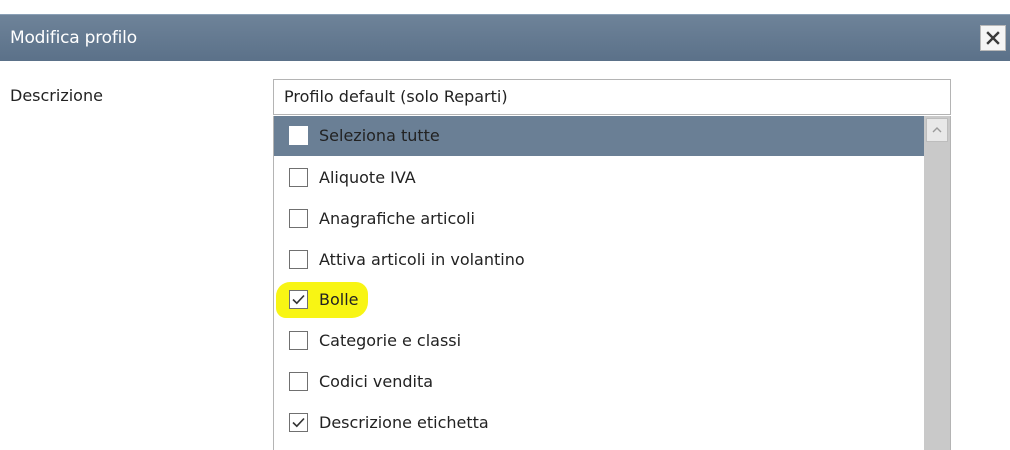  I want to click on list-item-label: Bolle, so click(339, 299).